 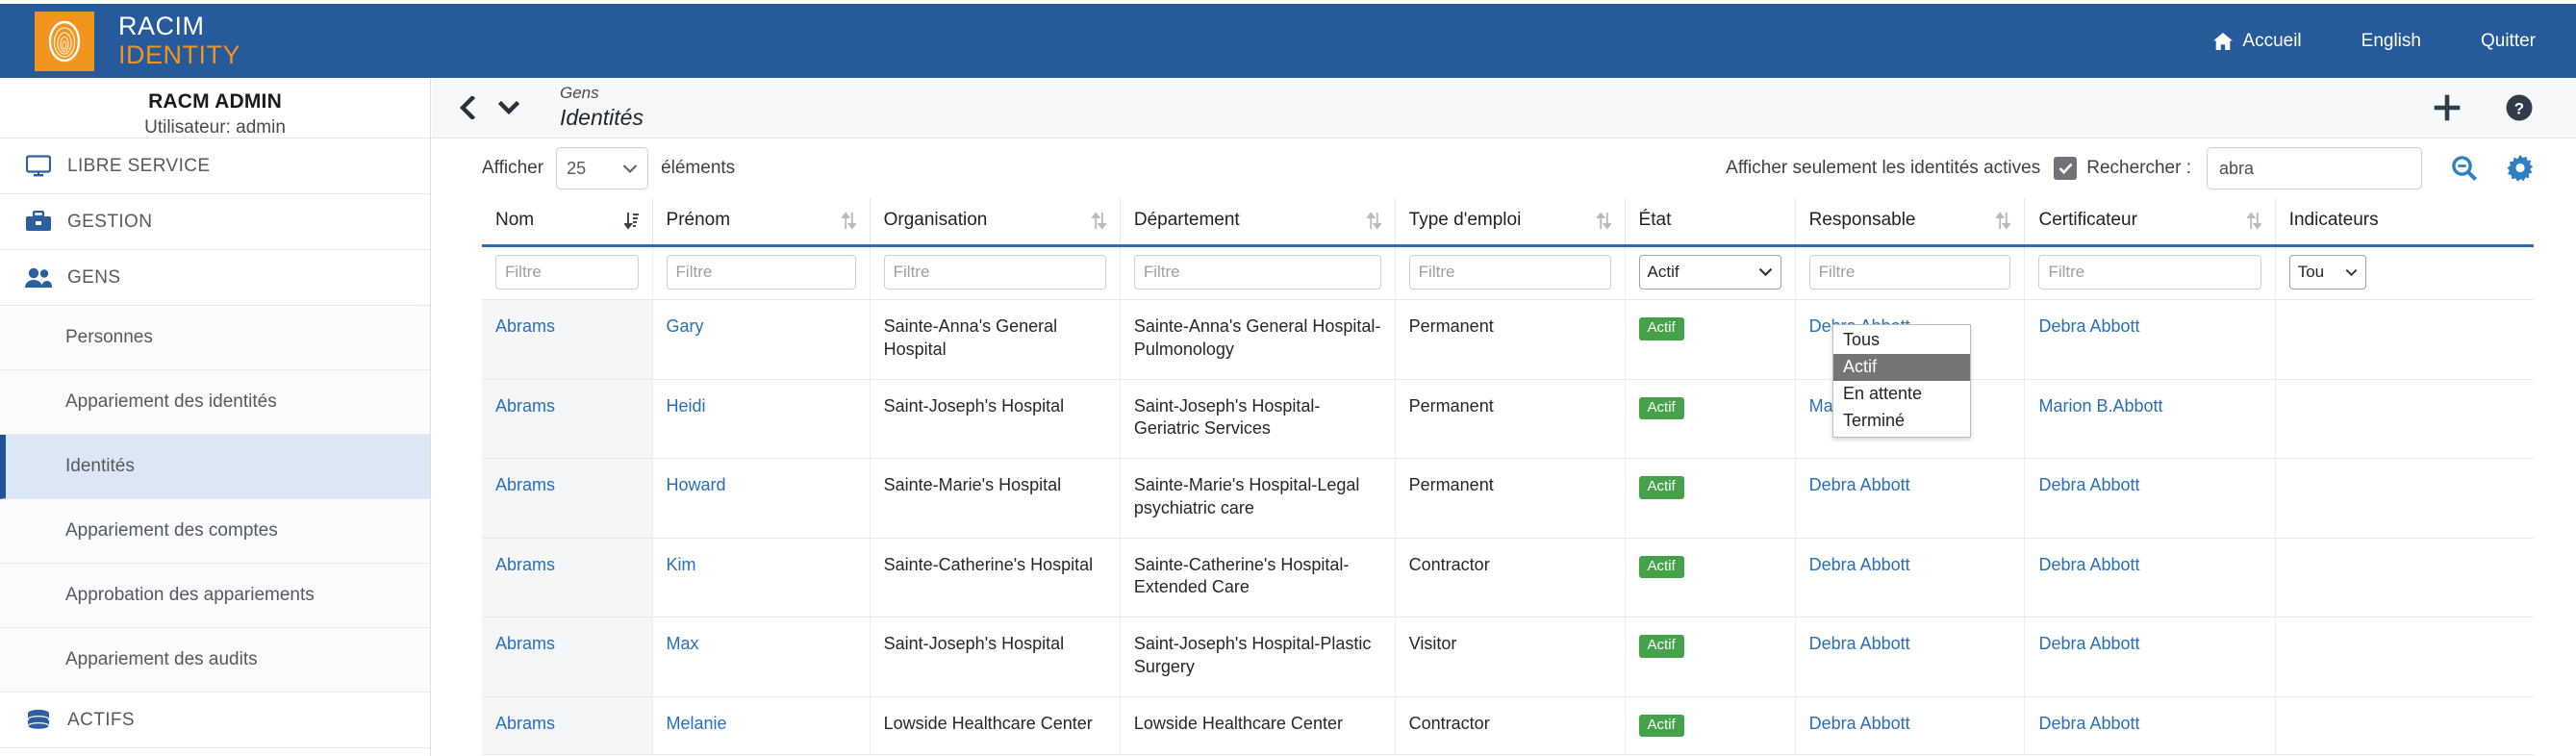 I want to click on column-header-indicateurs: Indicateurs, so click(x=2405, y=223).